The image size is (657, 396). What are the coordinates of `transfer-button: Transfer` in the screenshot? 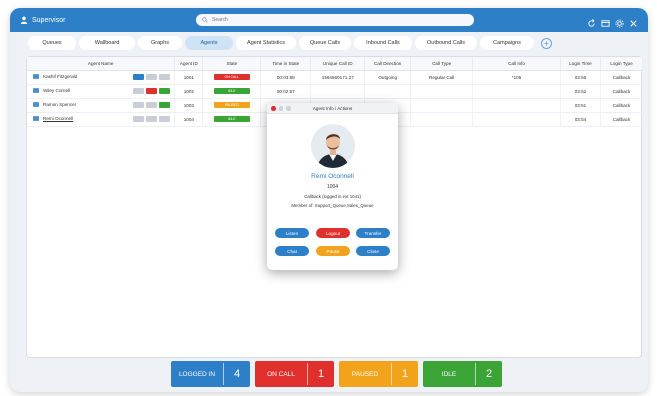 It's located at (373, 233).